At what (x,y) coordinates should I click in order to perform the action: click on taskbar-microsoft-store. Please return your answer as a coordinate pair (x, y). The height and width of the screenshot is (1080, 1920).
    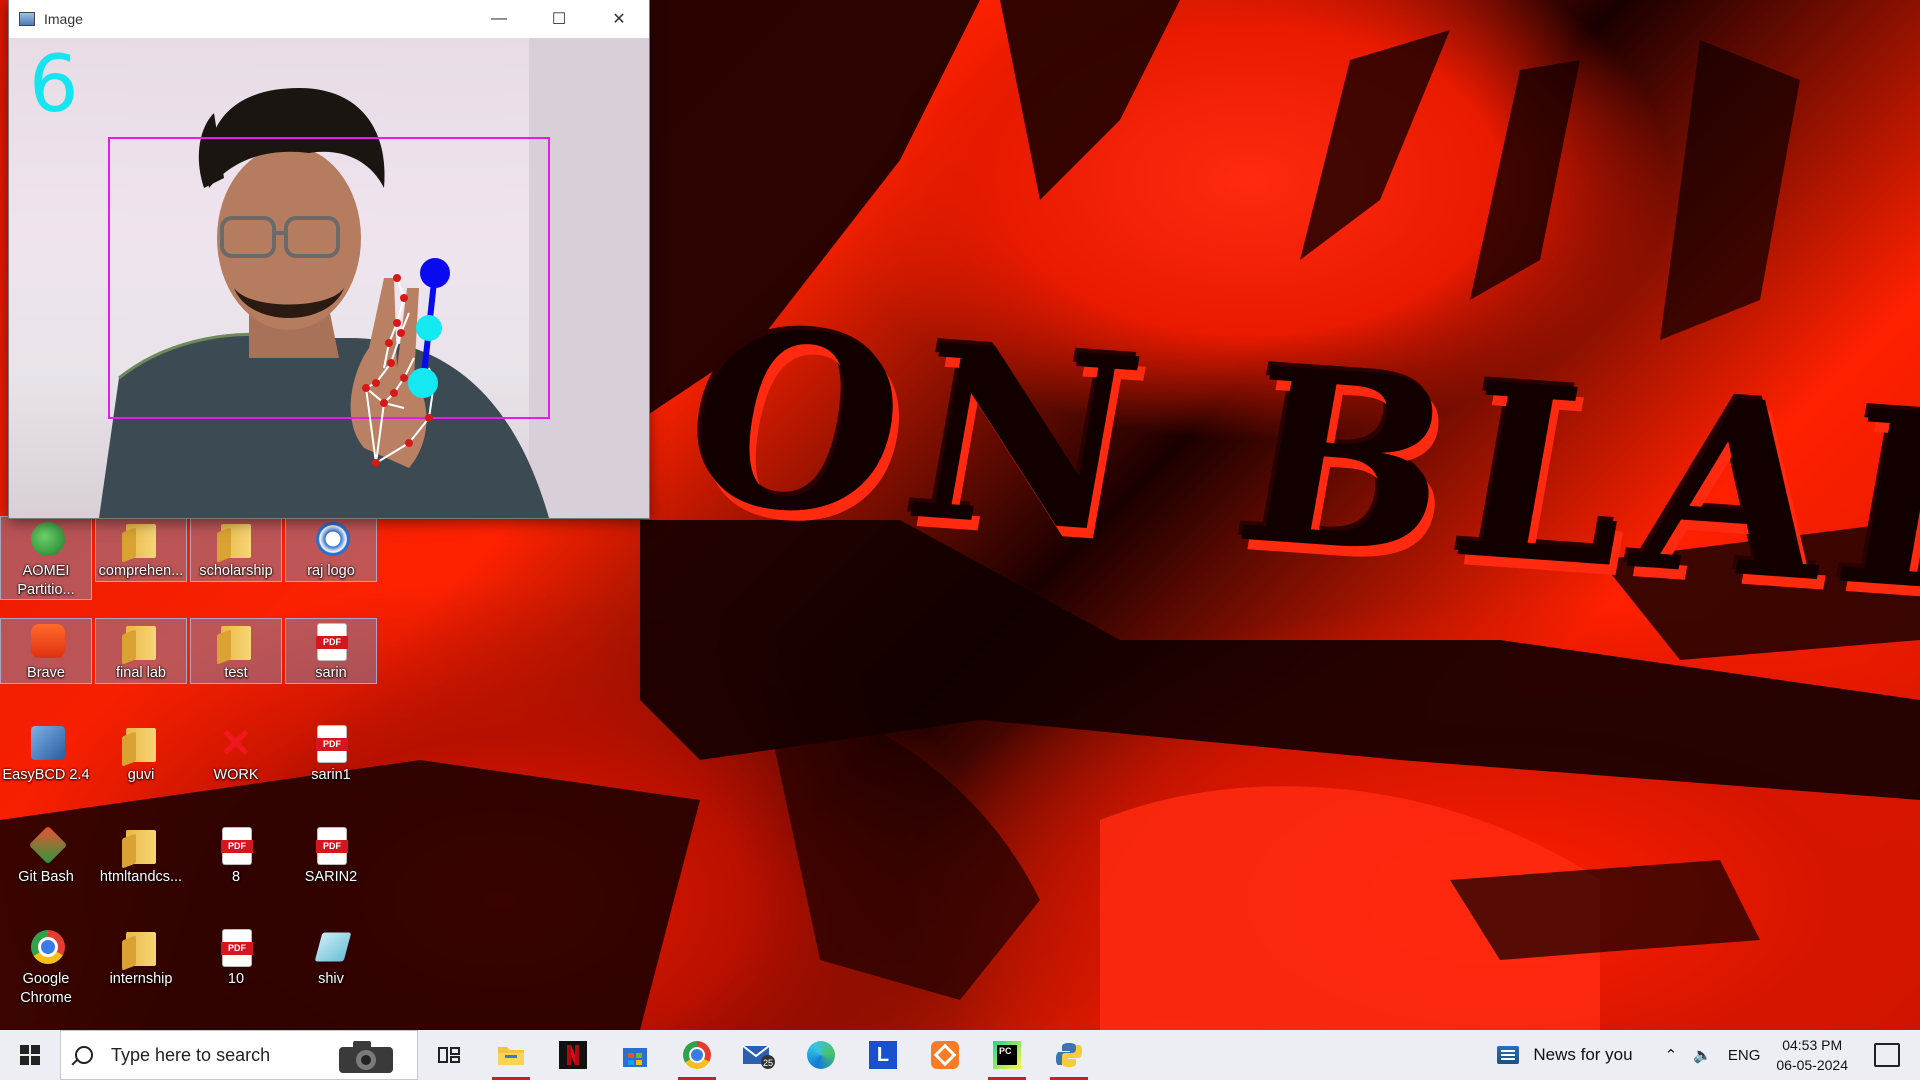
    Looking at the image, I should click on (635, 1055).